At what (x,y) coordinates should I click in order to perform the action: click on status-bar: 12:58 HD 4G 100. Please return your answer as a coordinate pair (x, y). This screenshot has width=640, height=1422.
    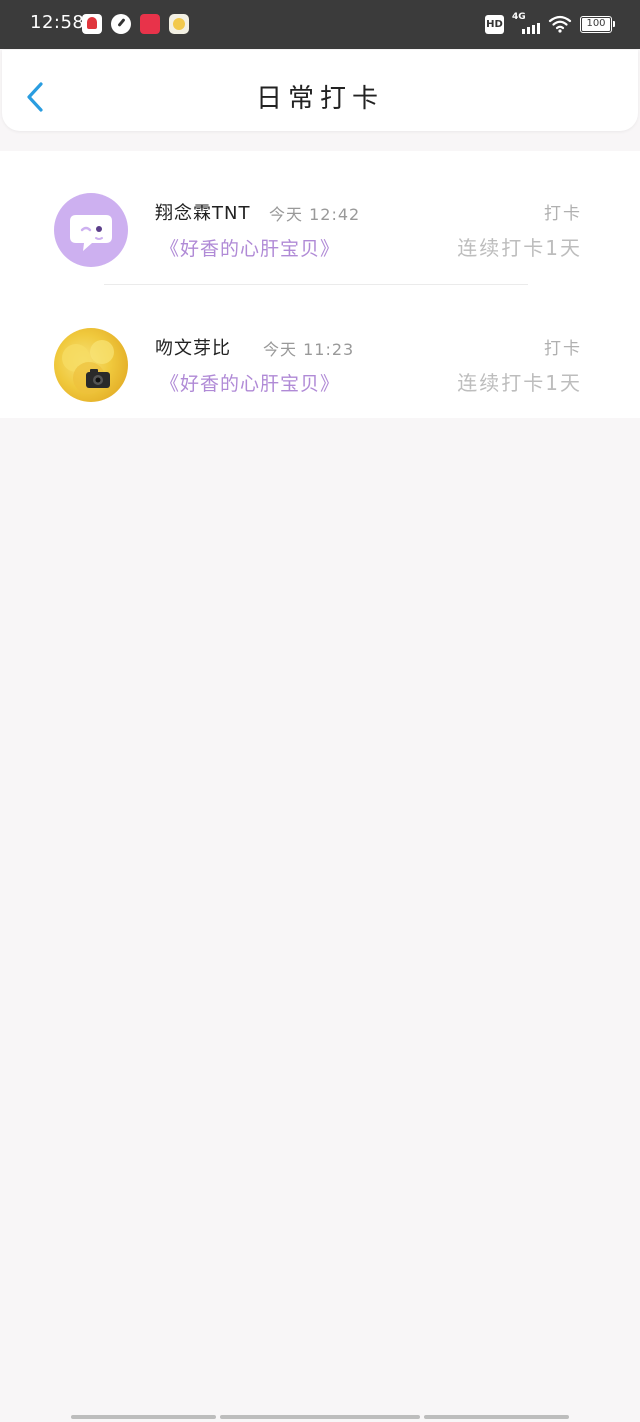
    Looking at the image, I should click on (320, 24).